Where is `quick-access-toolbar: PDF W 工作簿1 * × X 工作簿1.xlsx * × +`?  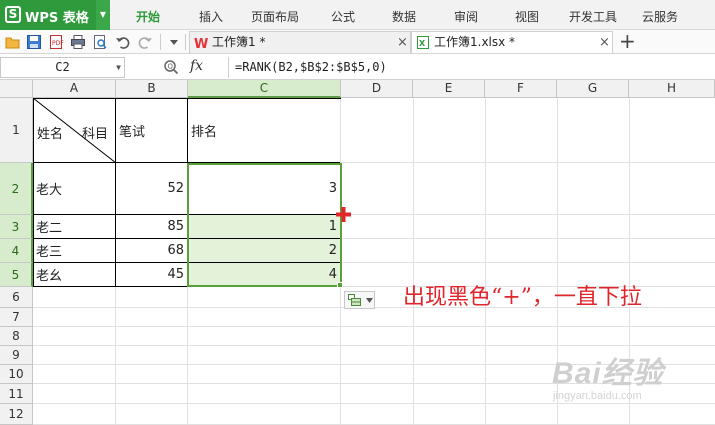 quick-access-toolbar: PDF W 工作簿1 * × X 工作簿1.xlsx * × + is located at coordinates (357, 42).